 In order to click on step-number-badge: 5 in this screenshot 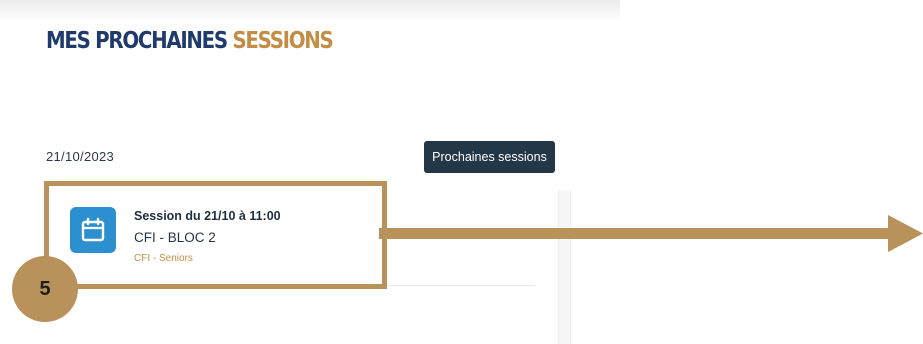, I will do `click(45, 289)`.